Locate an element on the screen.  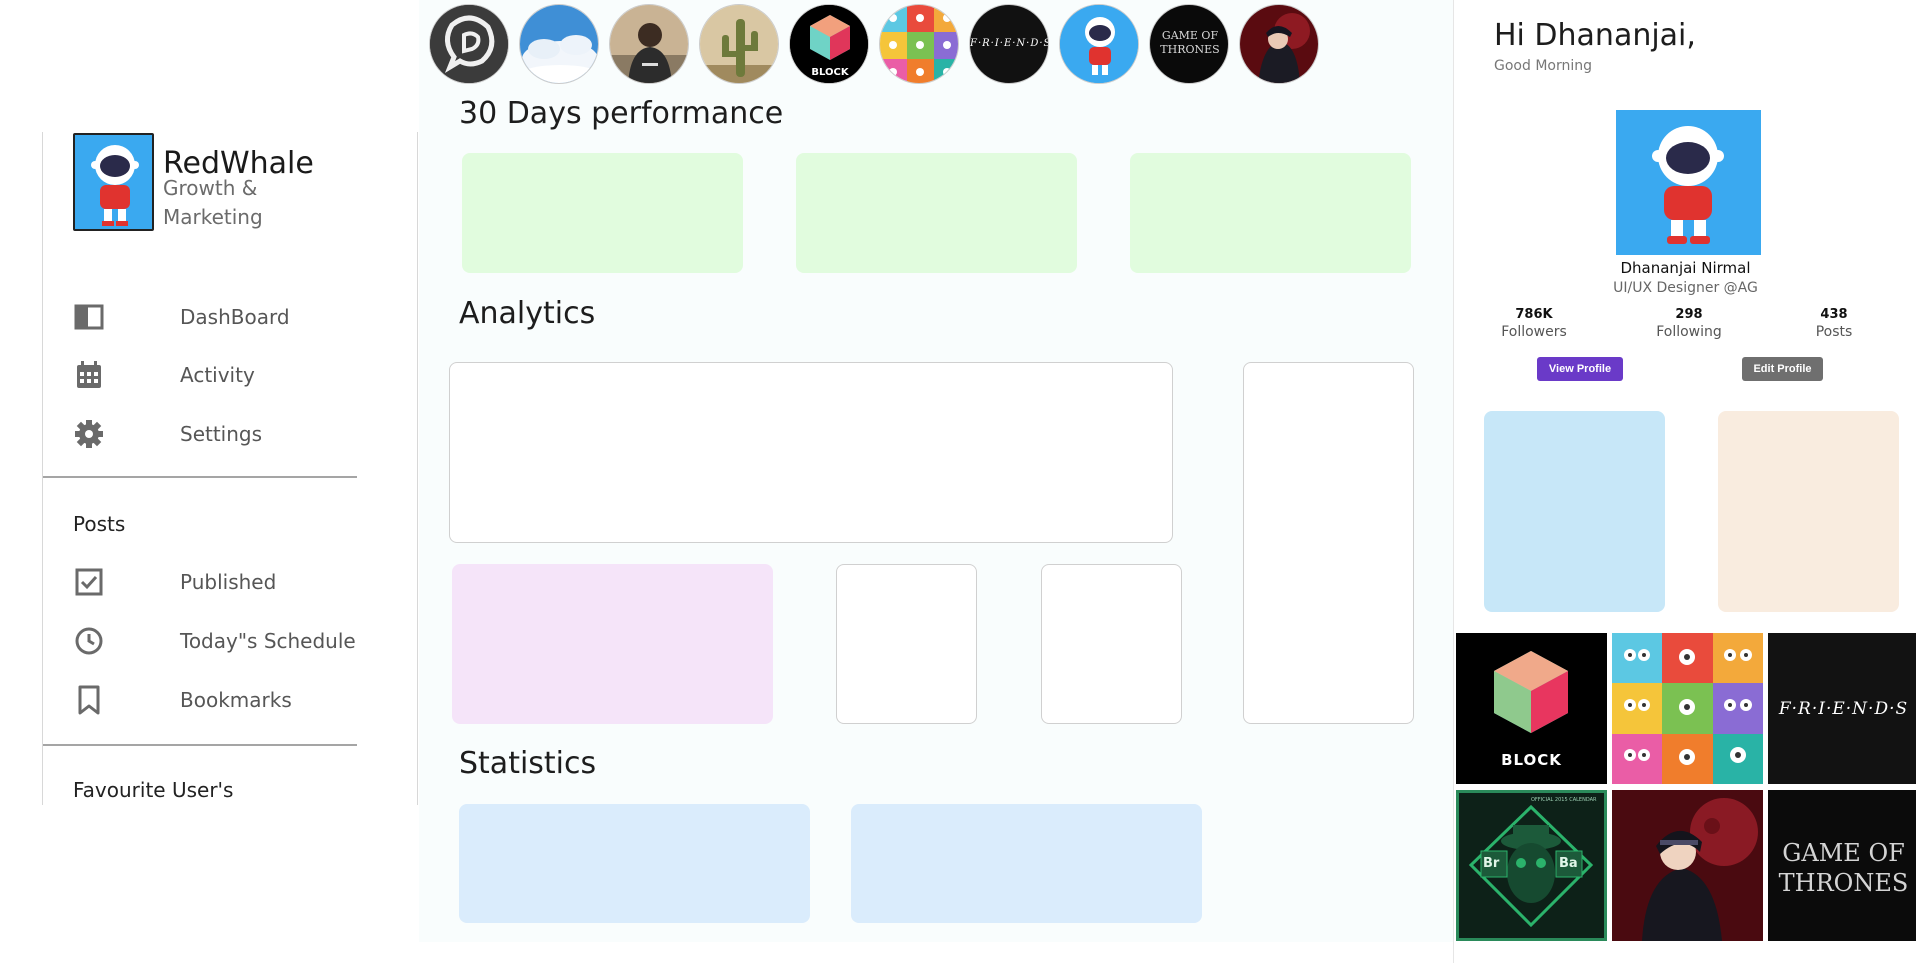
posts-heading: Posts is located at coordinates (99, 524).